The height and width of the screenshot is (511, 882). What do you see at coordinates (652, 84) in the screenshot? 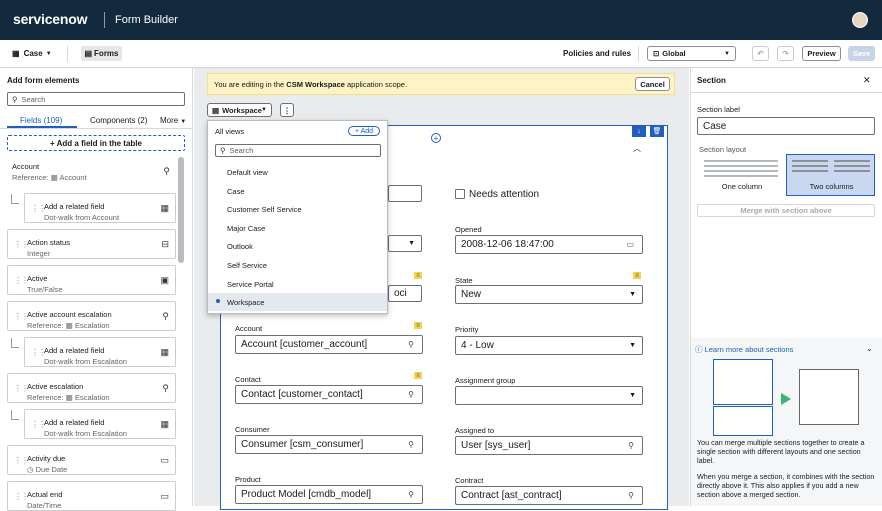
I see `cancel-button: Cancel` at bounding box center [652, 84].